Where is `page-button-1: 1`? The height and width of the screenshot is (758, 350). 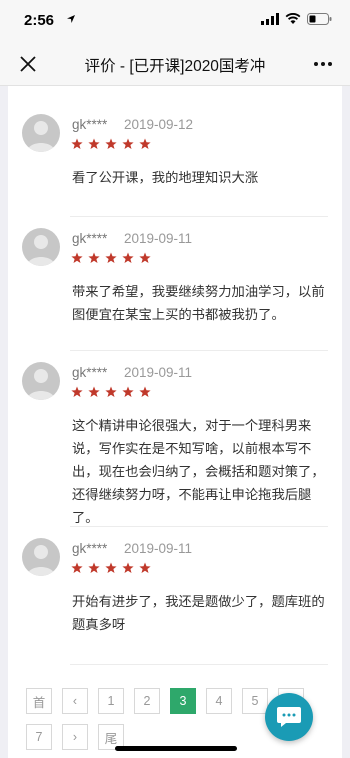
page-button-1: 1 is located at coordinates (111, 701).